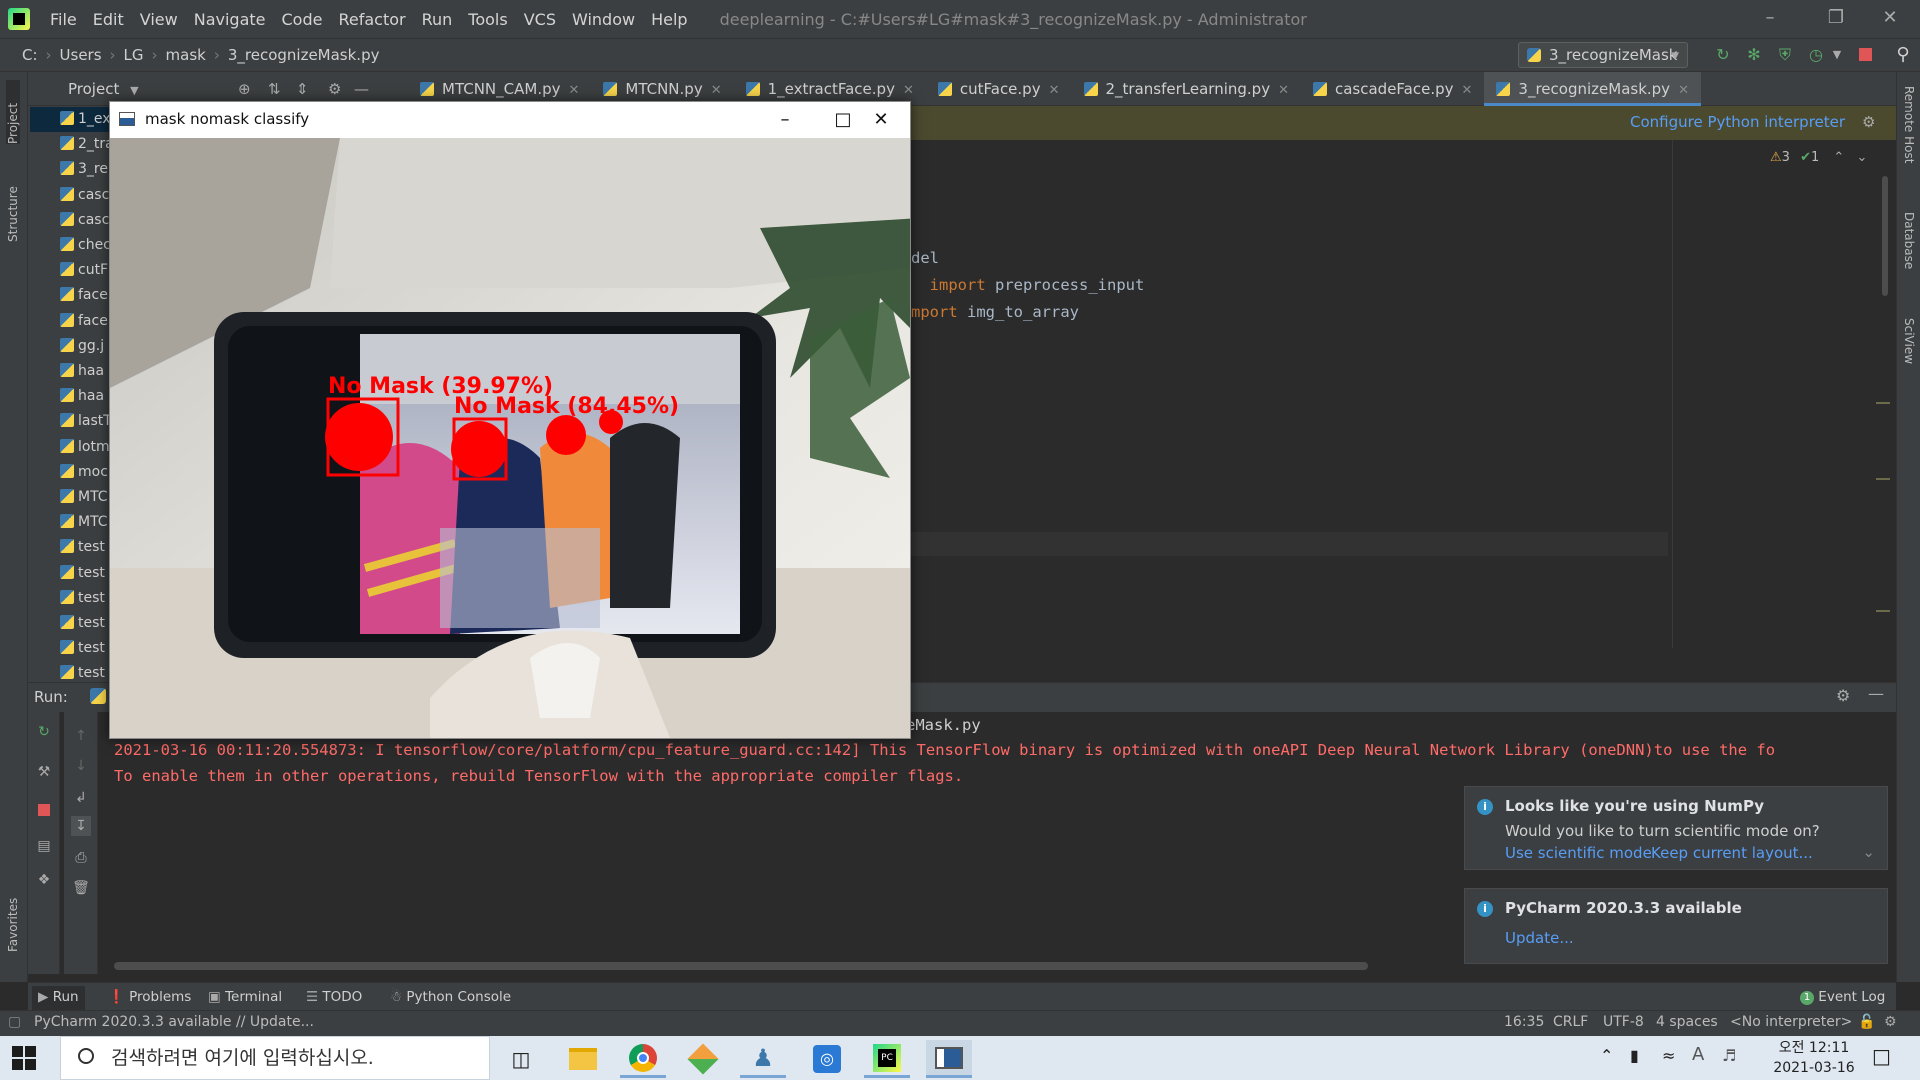 This screenshot has width=1920, height=1080. I want to click on project-file-item: moc, so click(84, 472).